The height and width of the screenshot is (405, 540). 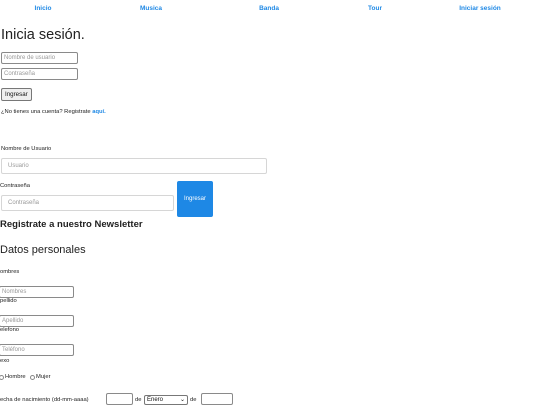 What do you see at coordinates (37, 350) in the screenshot?
I see `phone-input: Teléfono` at bounding box center [37, 350].